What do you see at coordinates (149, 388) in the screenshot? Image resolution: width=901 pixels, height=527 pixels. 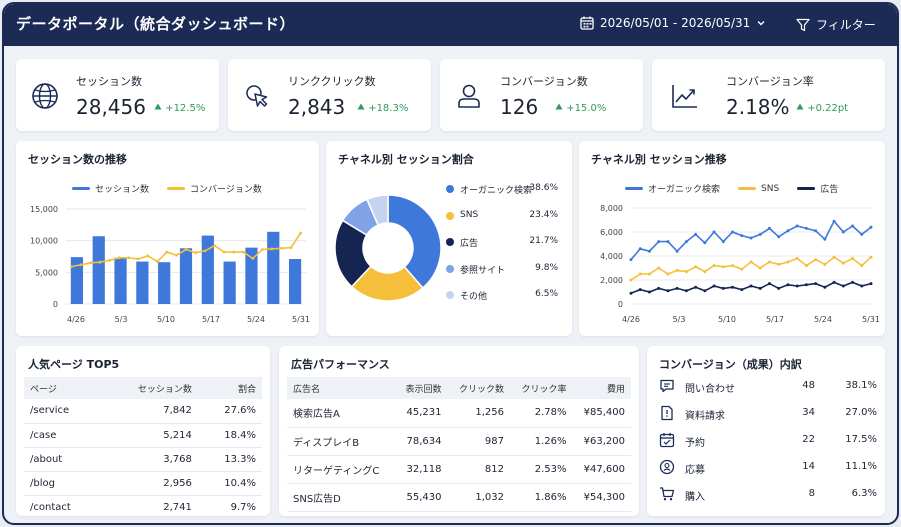 I see `column-header: セッション数` at bounding box center [149, 388].